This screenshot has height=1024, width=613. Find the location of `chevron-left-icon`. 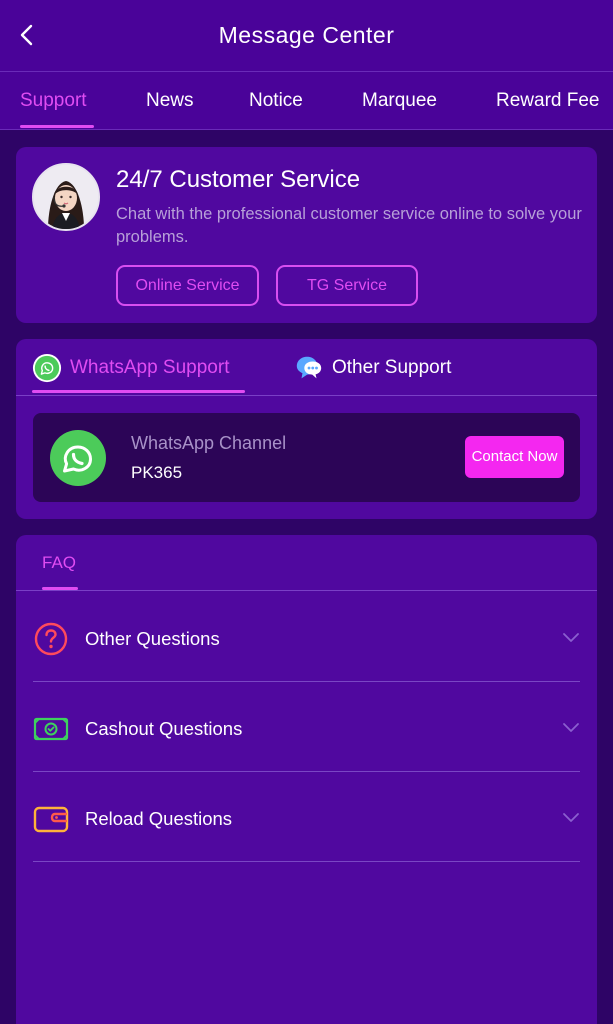

chevron-left-icon is located at coordinates (26, 35).